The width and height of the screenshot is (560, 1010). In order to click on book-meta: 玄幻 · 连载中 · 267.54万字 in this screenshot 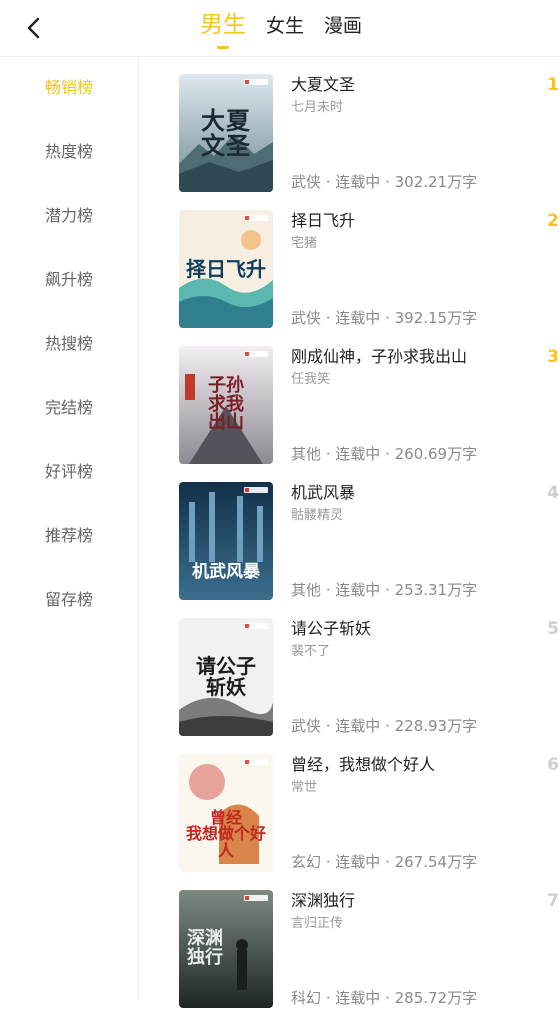, I will do `click(384, 862)`.